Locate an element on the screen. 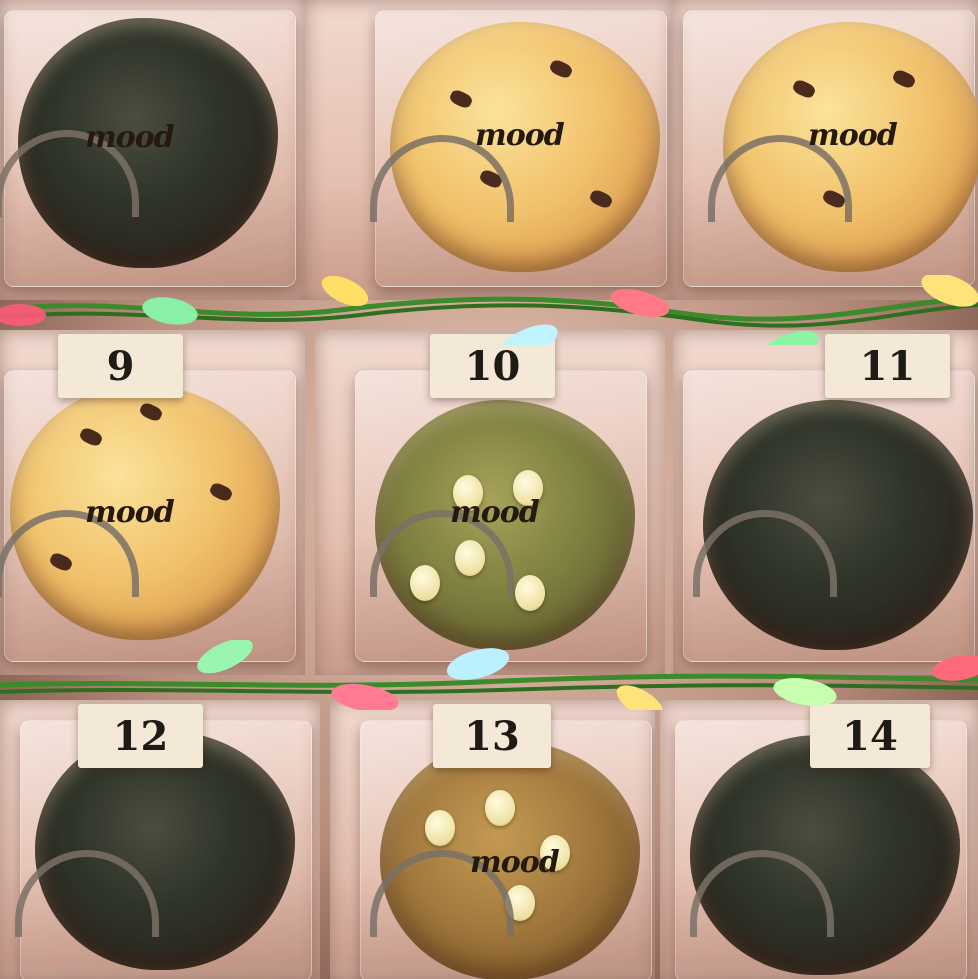  compartment: mood 13 is located at coordinates (492, 839).